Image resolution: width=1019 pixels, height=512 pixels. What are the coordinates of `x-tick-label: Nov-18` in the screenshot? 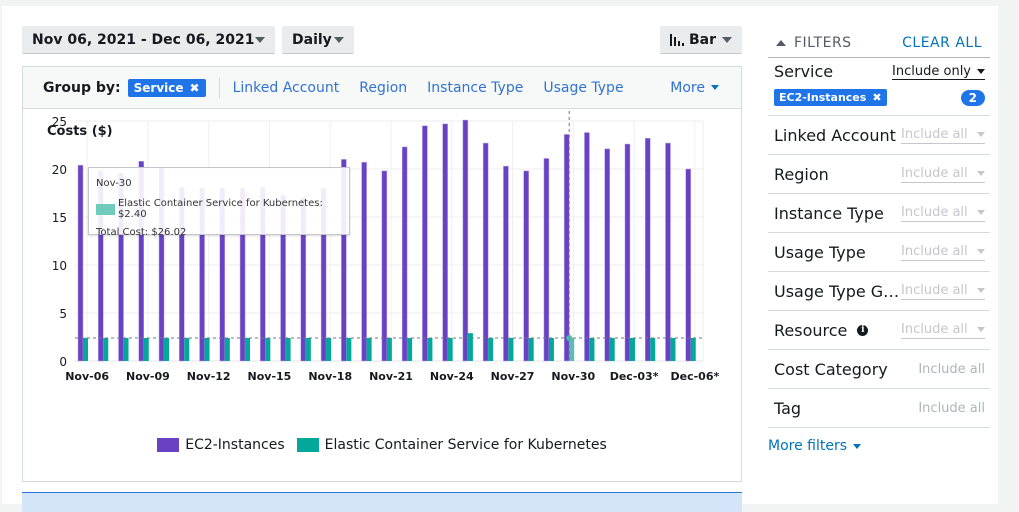 It's located at (330, 376).